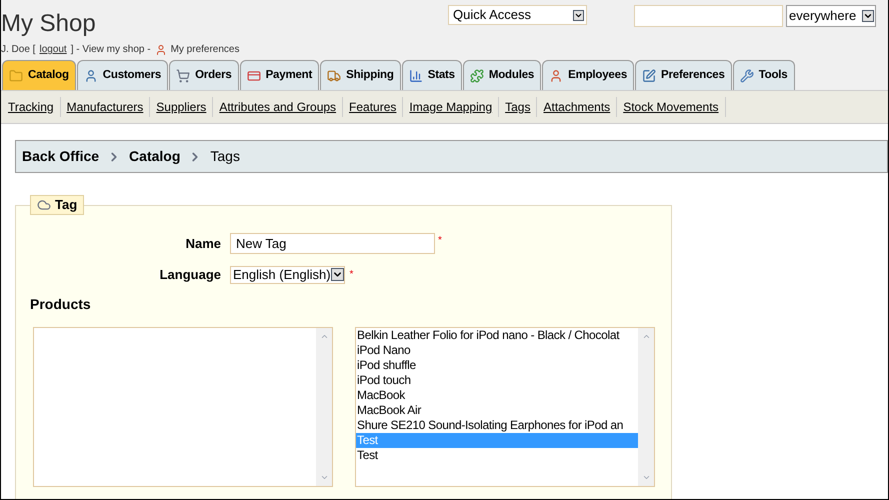 The height and width of the screenshot is (500, 889). What do you see at coordinates (588, 75) in the screenshot?
I see `nav-tab: Employees` at bounding box center [588, 75].